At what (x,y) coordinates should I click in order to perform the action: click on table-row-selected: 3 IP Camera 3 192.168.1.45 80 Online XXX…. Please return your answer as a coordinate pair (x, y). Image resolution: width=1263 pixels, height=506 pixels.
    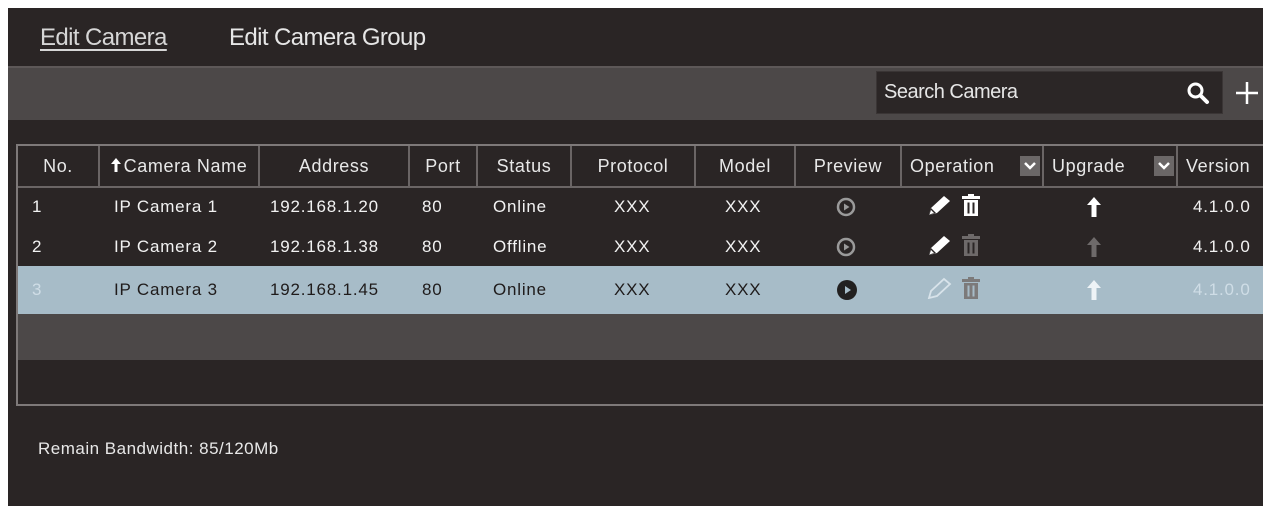
    Looking at the image, I should click on (640, 290).